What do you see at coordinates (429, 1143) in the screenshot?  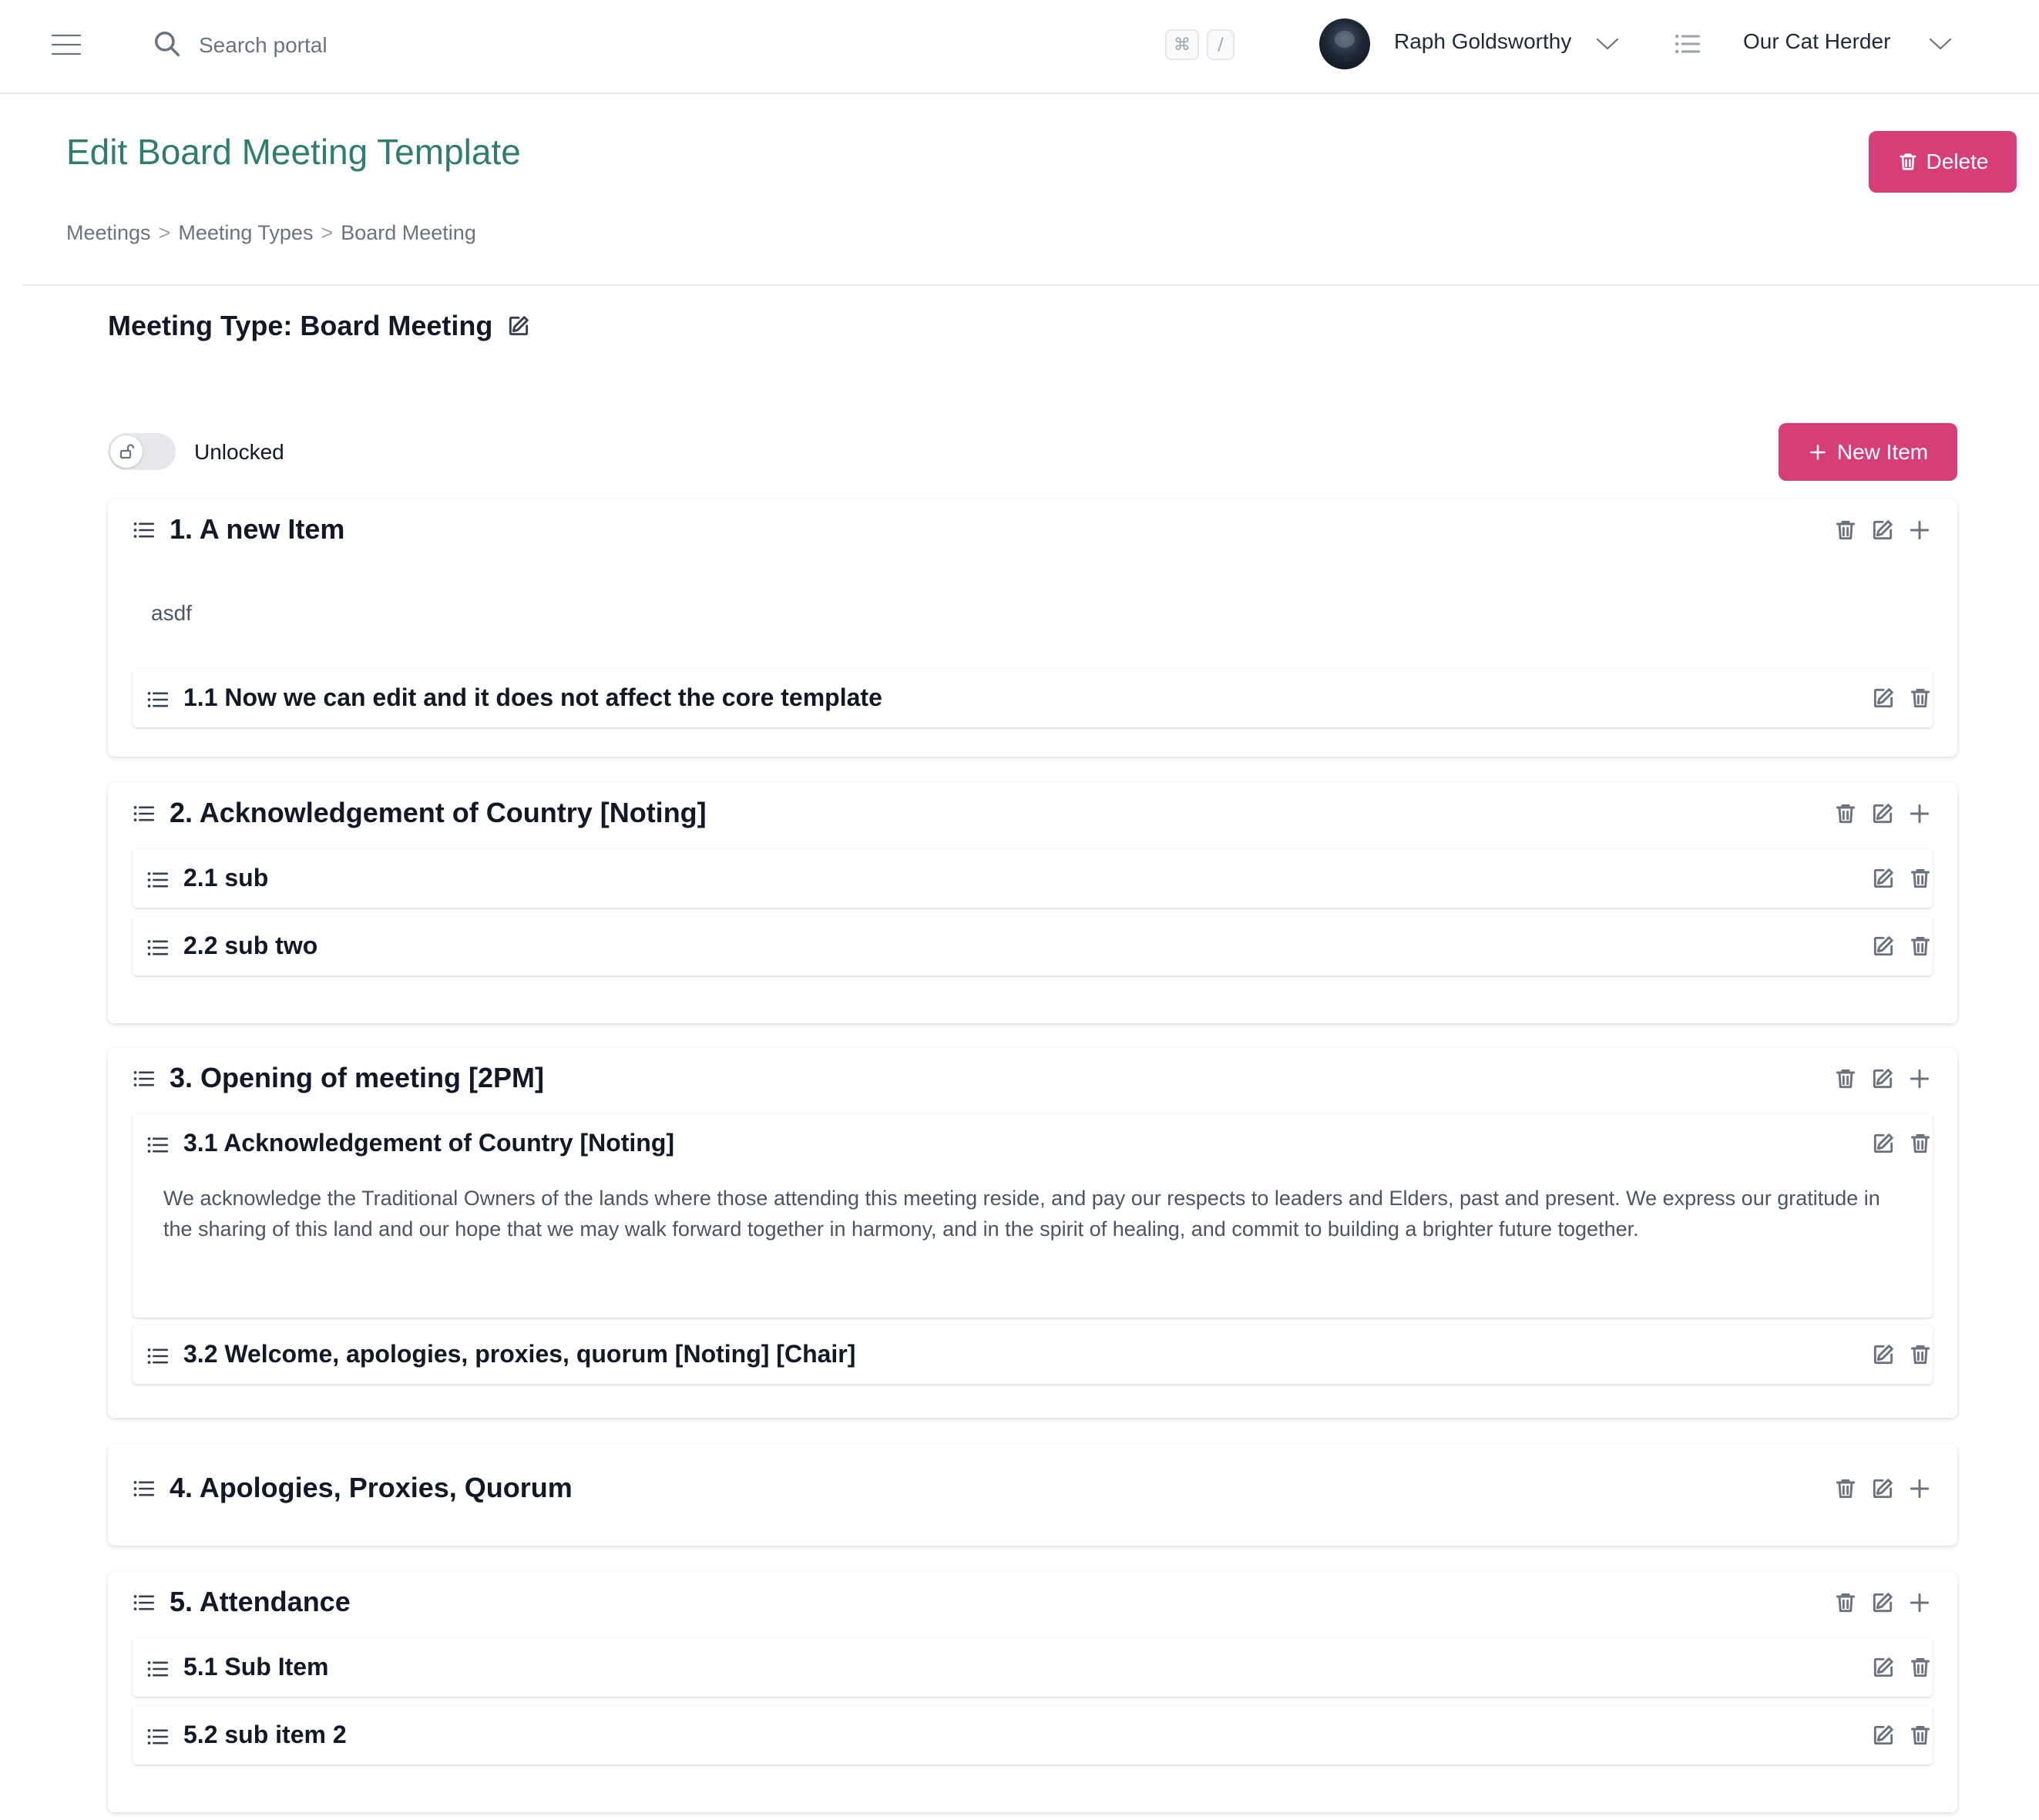 I see `sub-item-title: 3.1 Acknowledgement of Country [Noting]` at bounding box center [429, 1143].